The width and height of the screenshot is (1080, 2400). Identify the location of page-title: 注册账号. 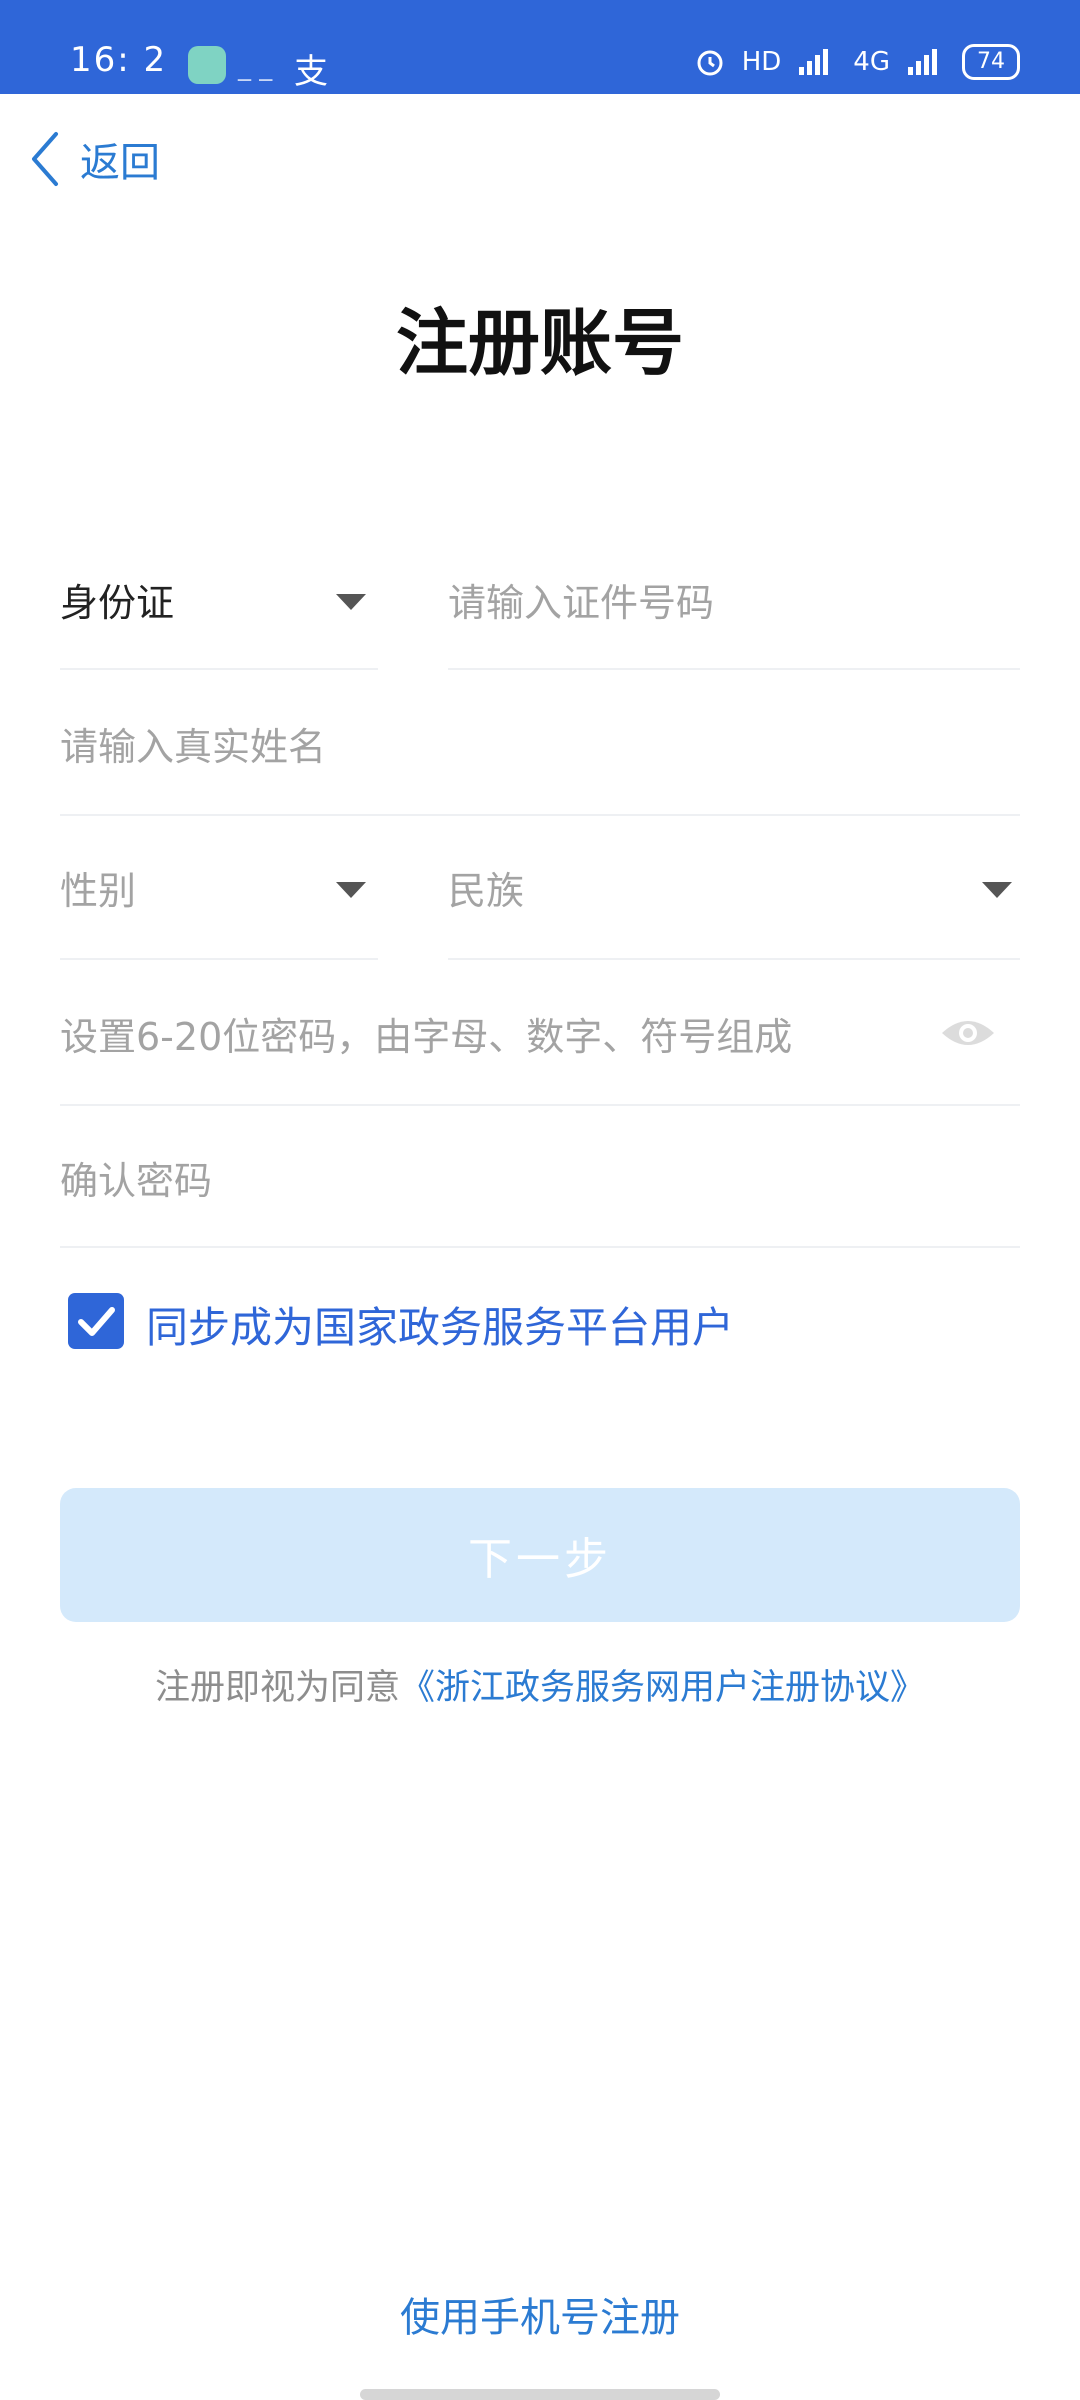
(539, 343).